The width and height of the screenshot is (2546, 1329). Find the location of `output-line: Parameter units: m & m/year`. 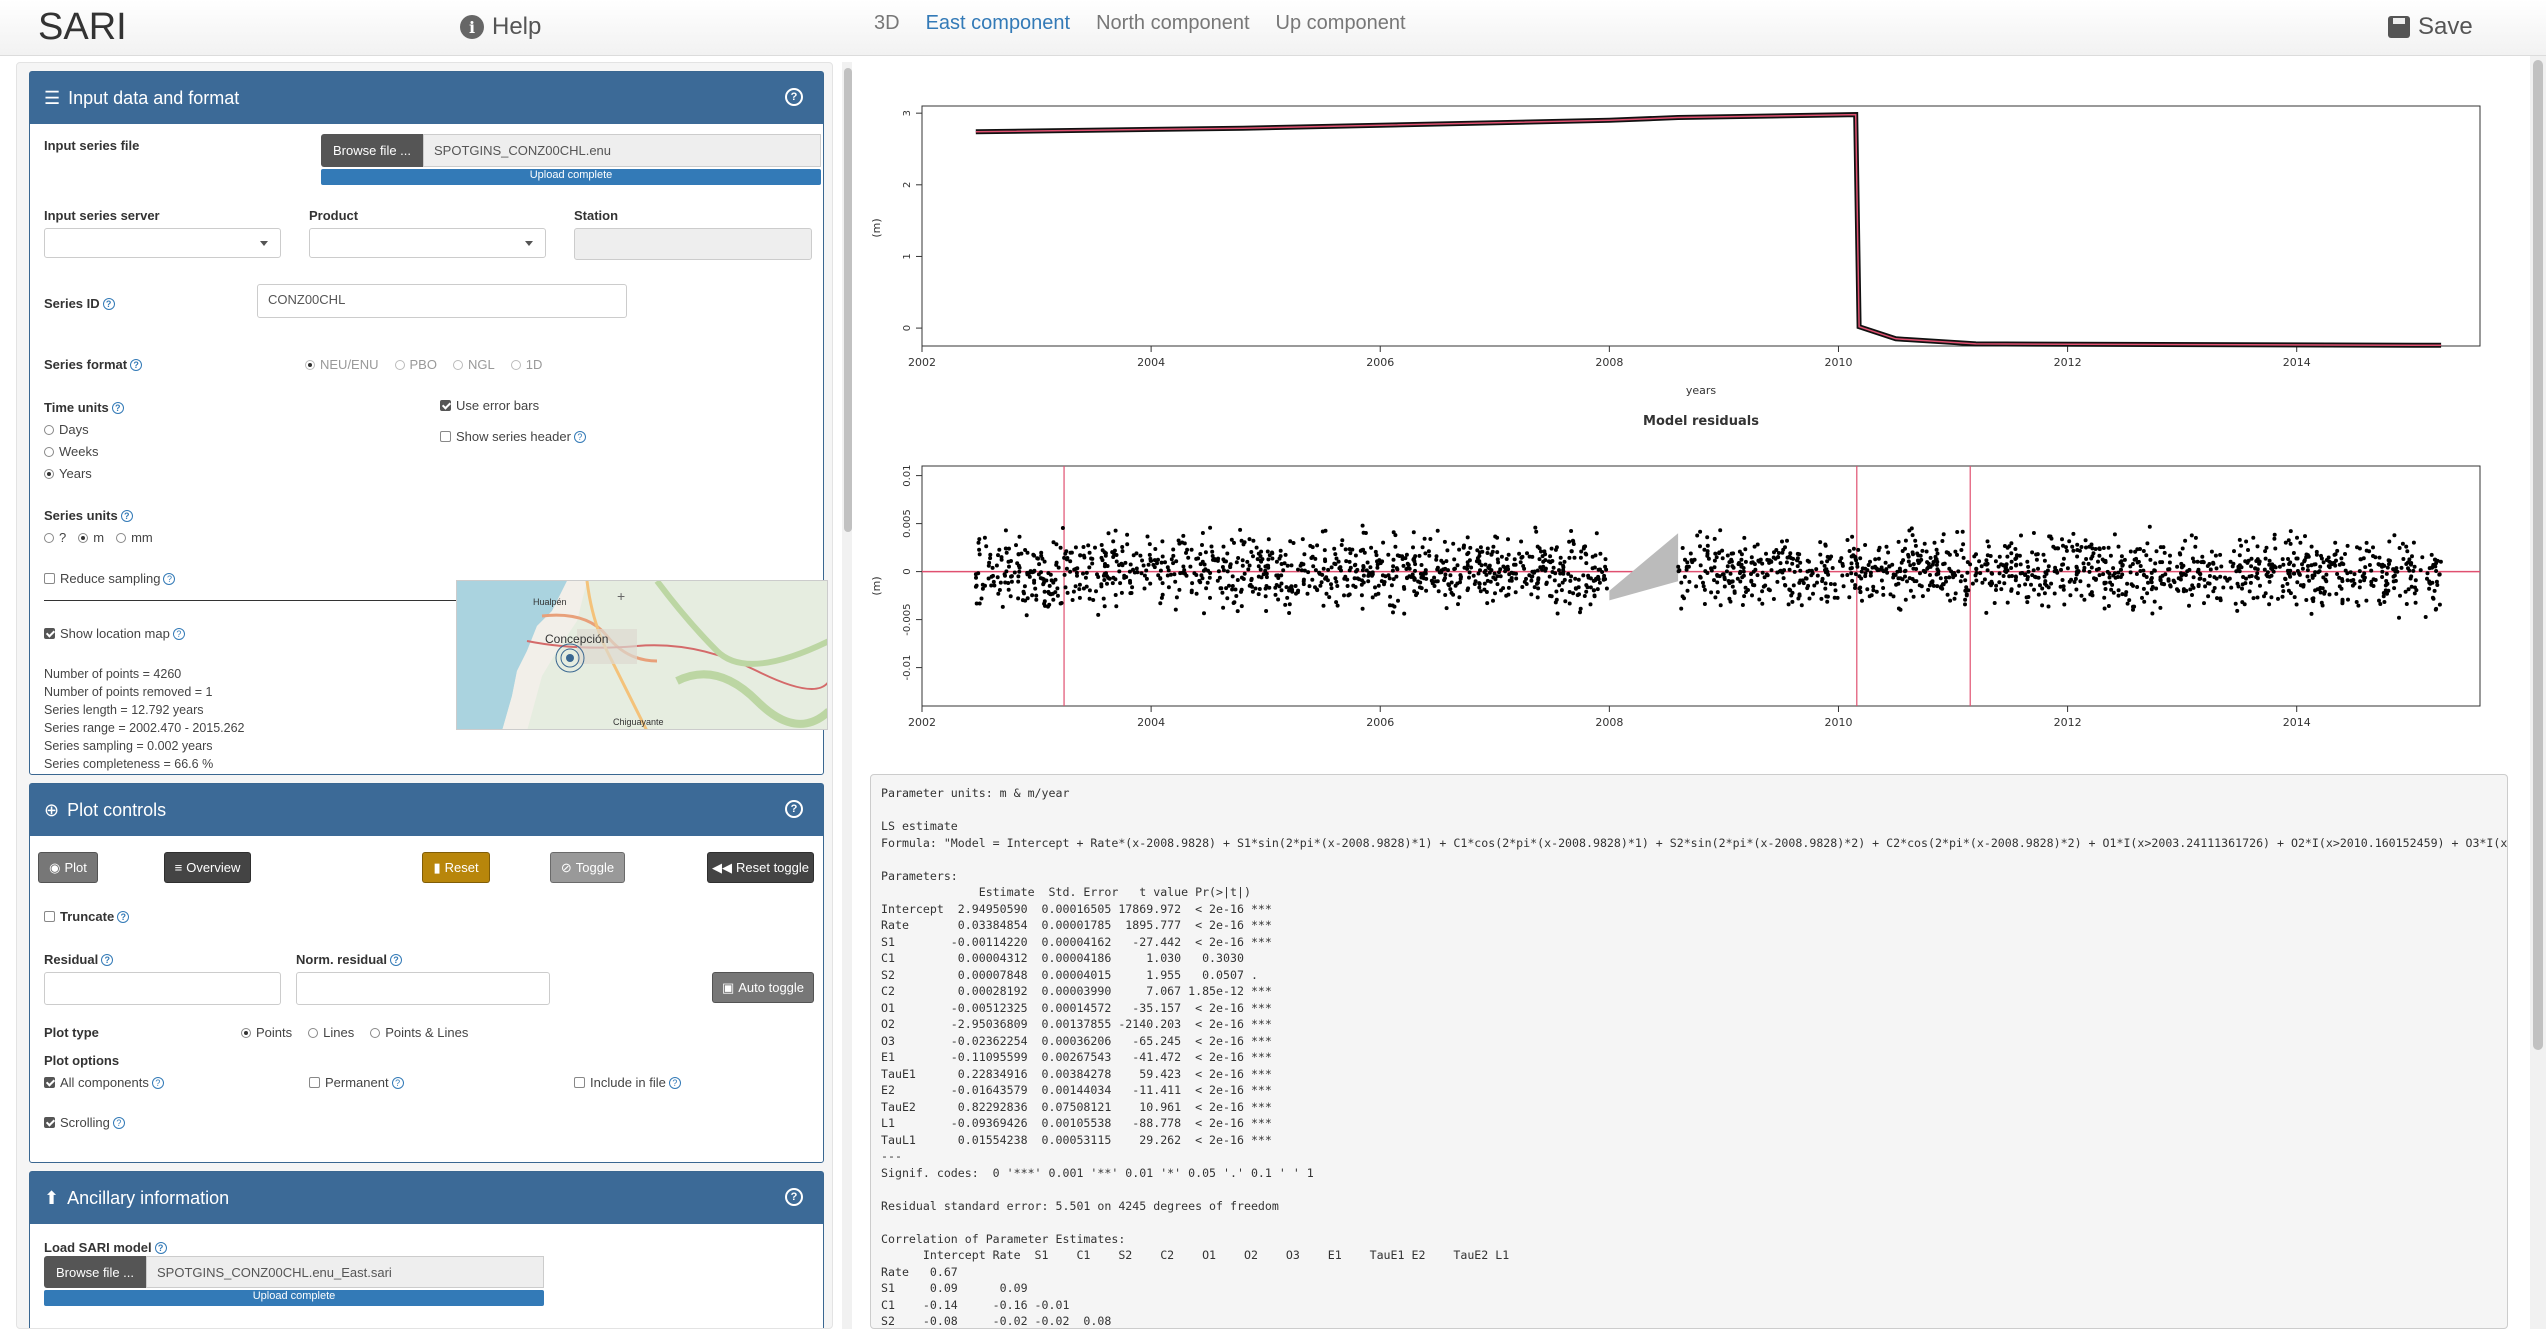

output-line: Parameter units: m & m/year is located at coordinates (975, 793).